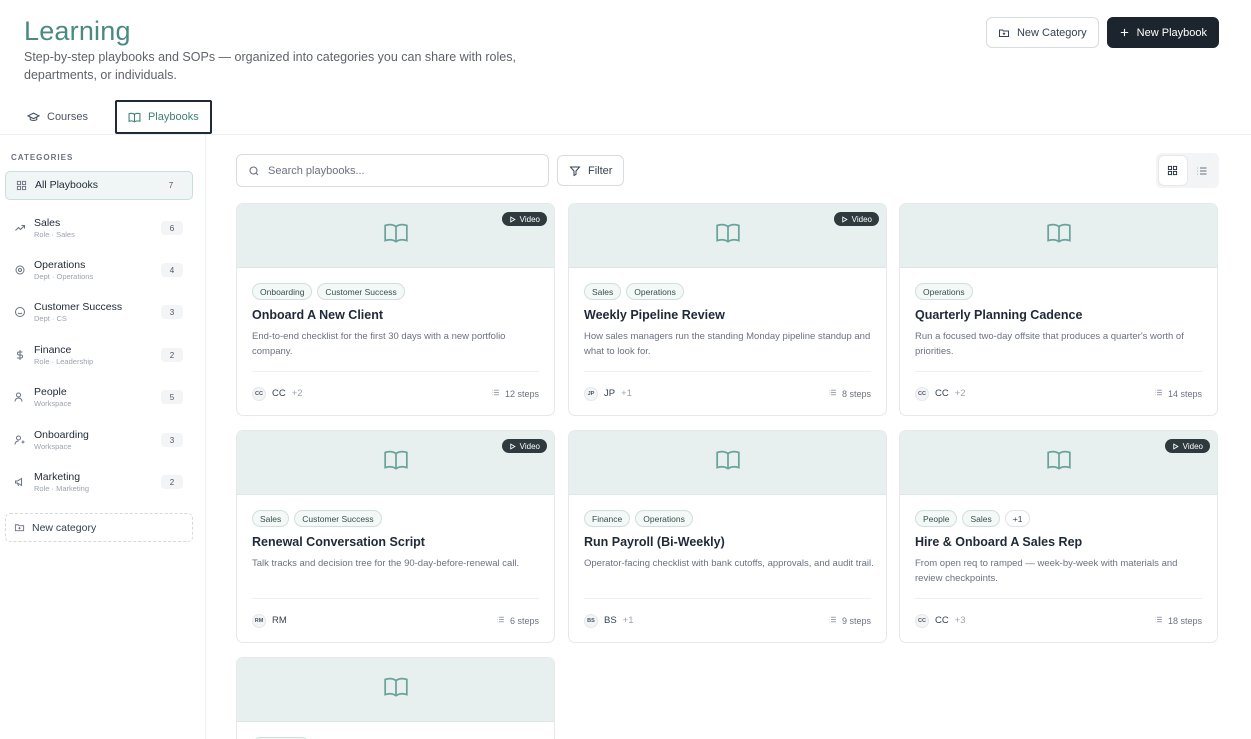 Image resolution: width=1251 pixels, height=739 pixels. What do you see at coordinates (99, 312) in the screenshot?
I see `sidebar-item-customer-success: Customer Success Dept · CS 3` at bounding box center [99, 312].